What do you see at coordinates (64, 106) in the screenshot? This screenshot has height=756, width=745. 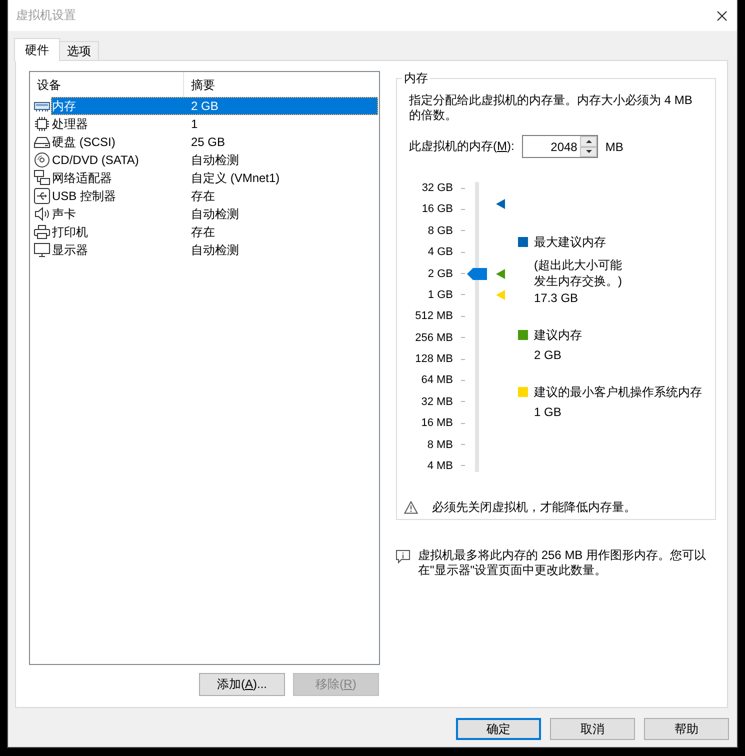 I see `device-name: 内存` at bounding box center [64, 106].